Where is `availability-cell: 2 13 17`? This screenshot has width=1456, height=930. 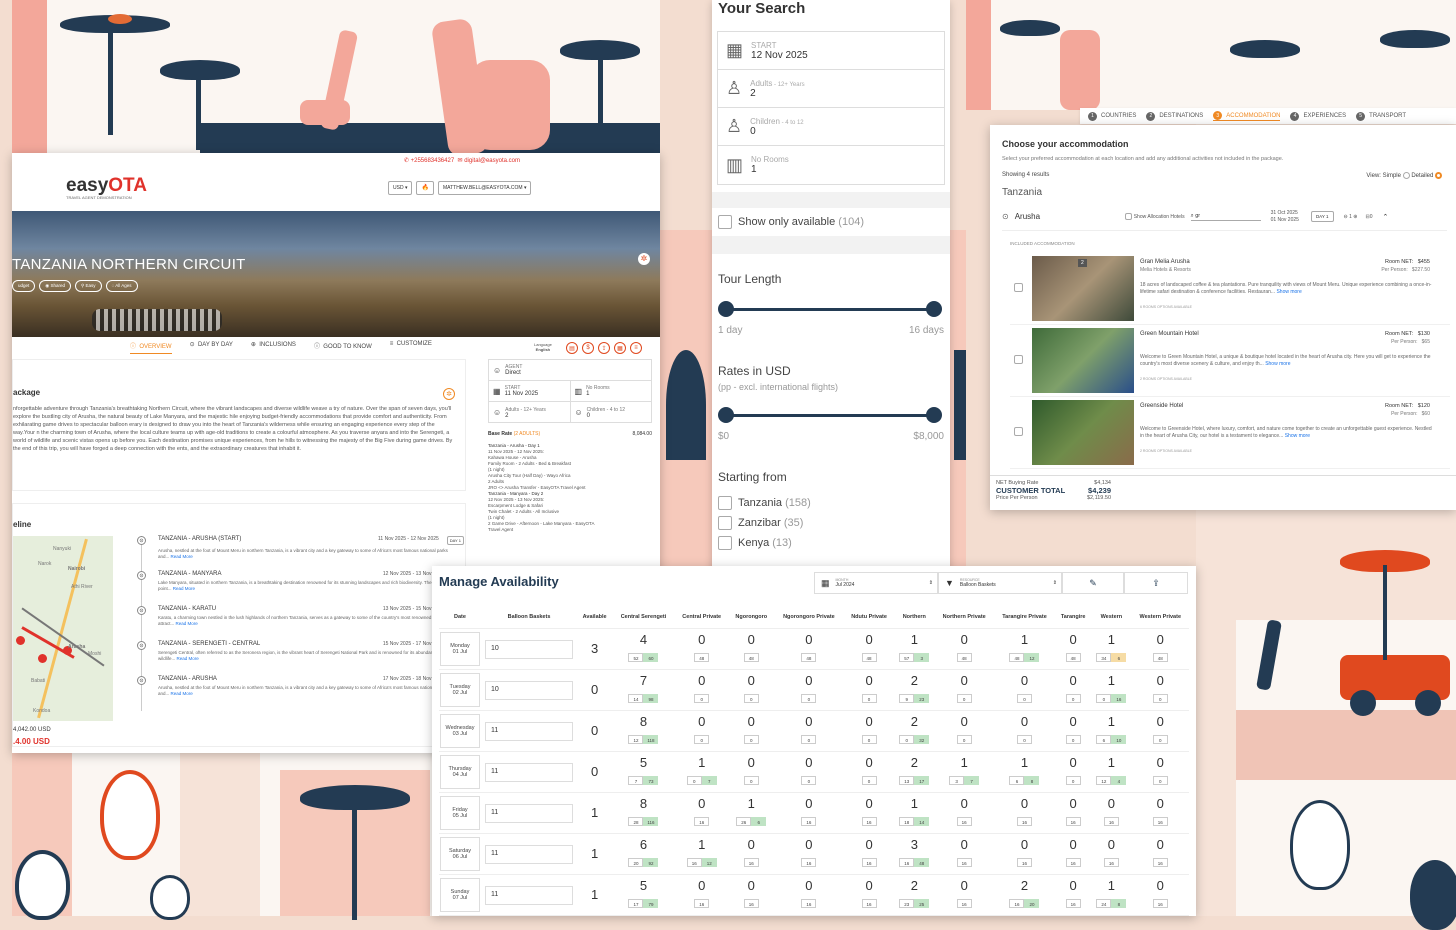 availability-cell: 2 13 17 is located at coordinates (914, 772).